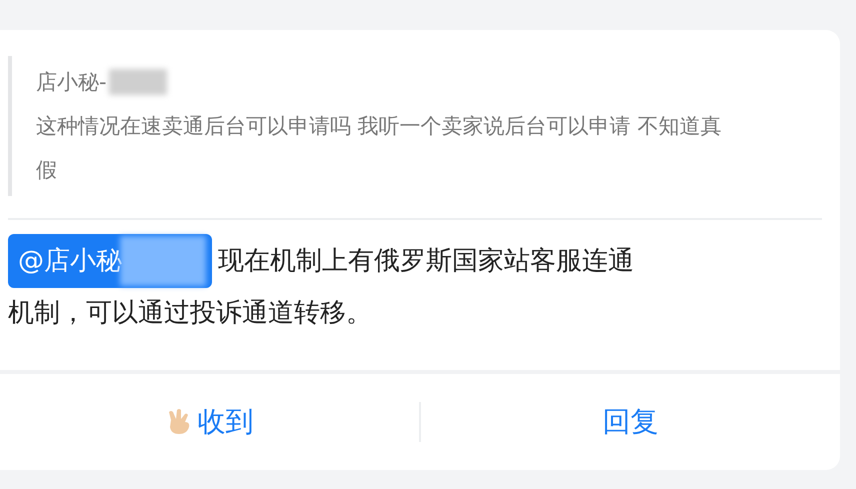 The image size is (856, 489). I want to click on message-text: 机制，可以通过投诉通道转移。, so click(190, 313).